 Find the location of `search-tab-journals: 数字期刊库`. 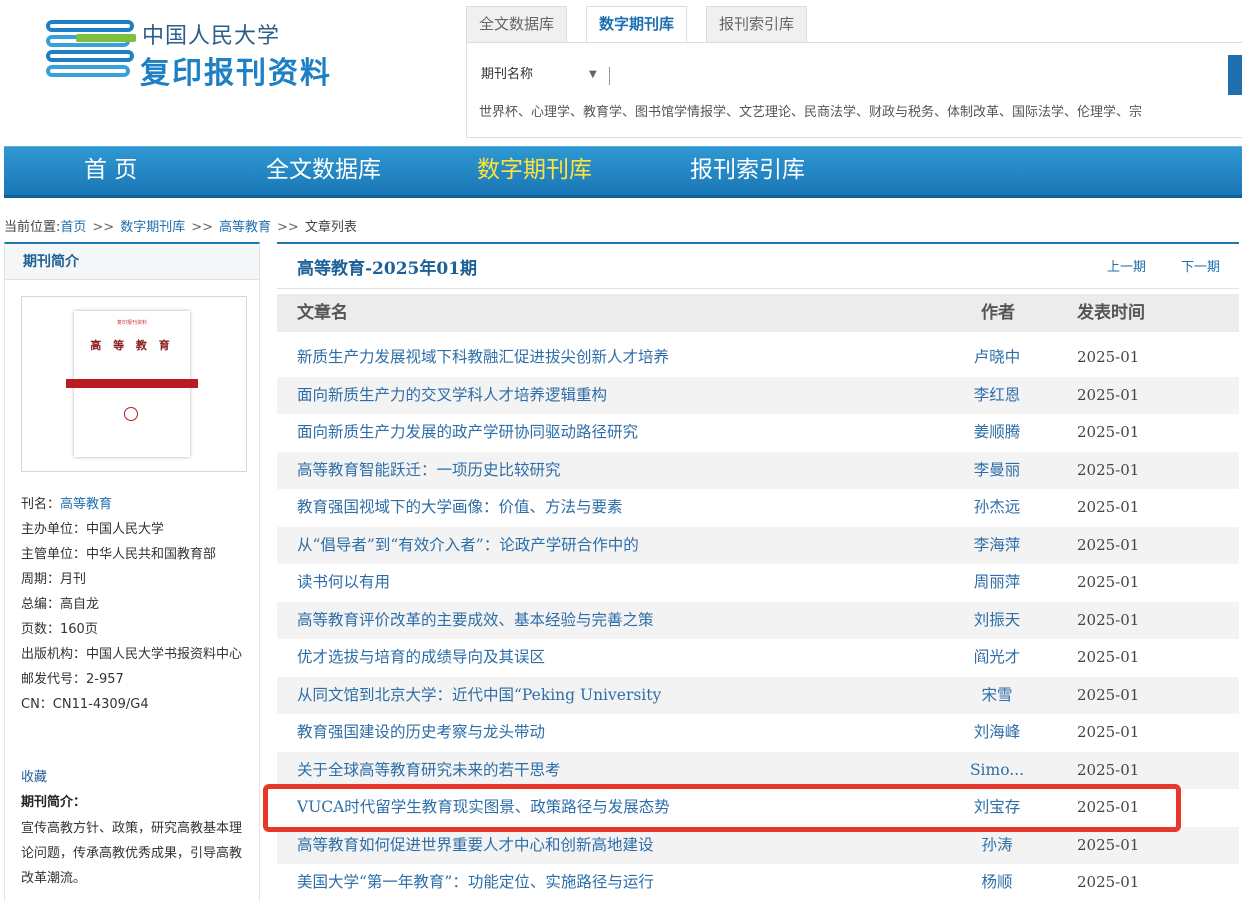

search-tab-journals: 数字期刊库 is located at coordinates (637, 24).